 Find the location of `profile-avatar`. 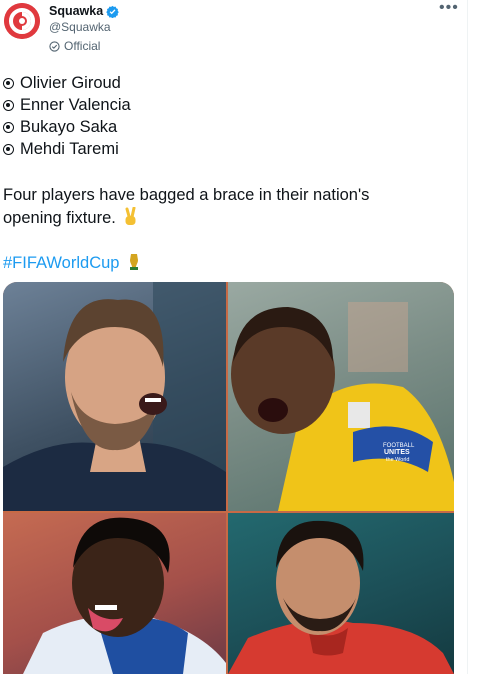

profile-avatar is located at coordinates (22, 21).